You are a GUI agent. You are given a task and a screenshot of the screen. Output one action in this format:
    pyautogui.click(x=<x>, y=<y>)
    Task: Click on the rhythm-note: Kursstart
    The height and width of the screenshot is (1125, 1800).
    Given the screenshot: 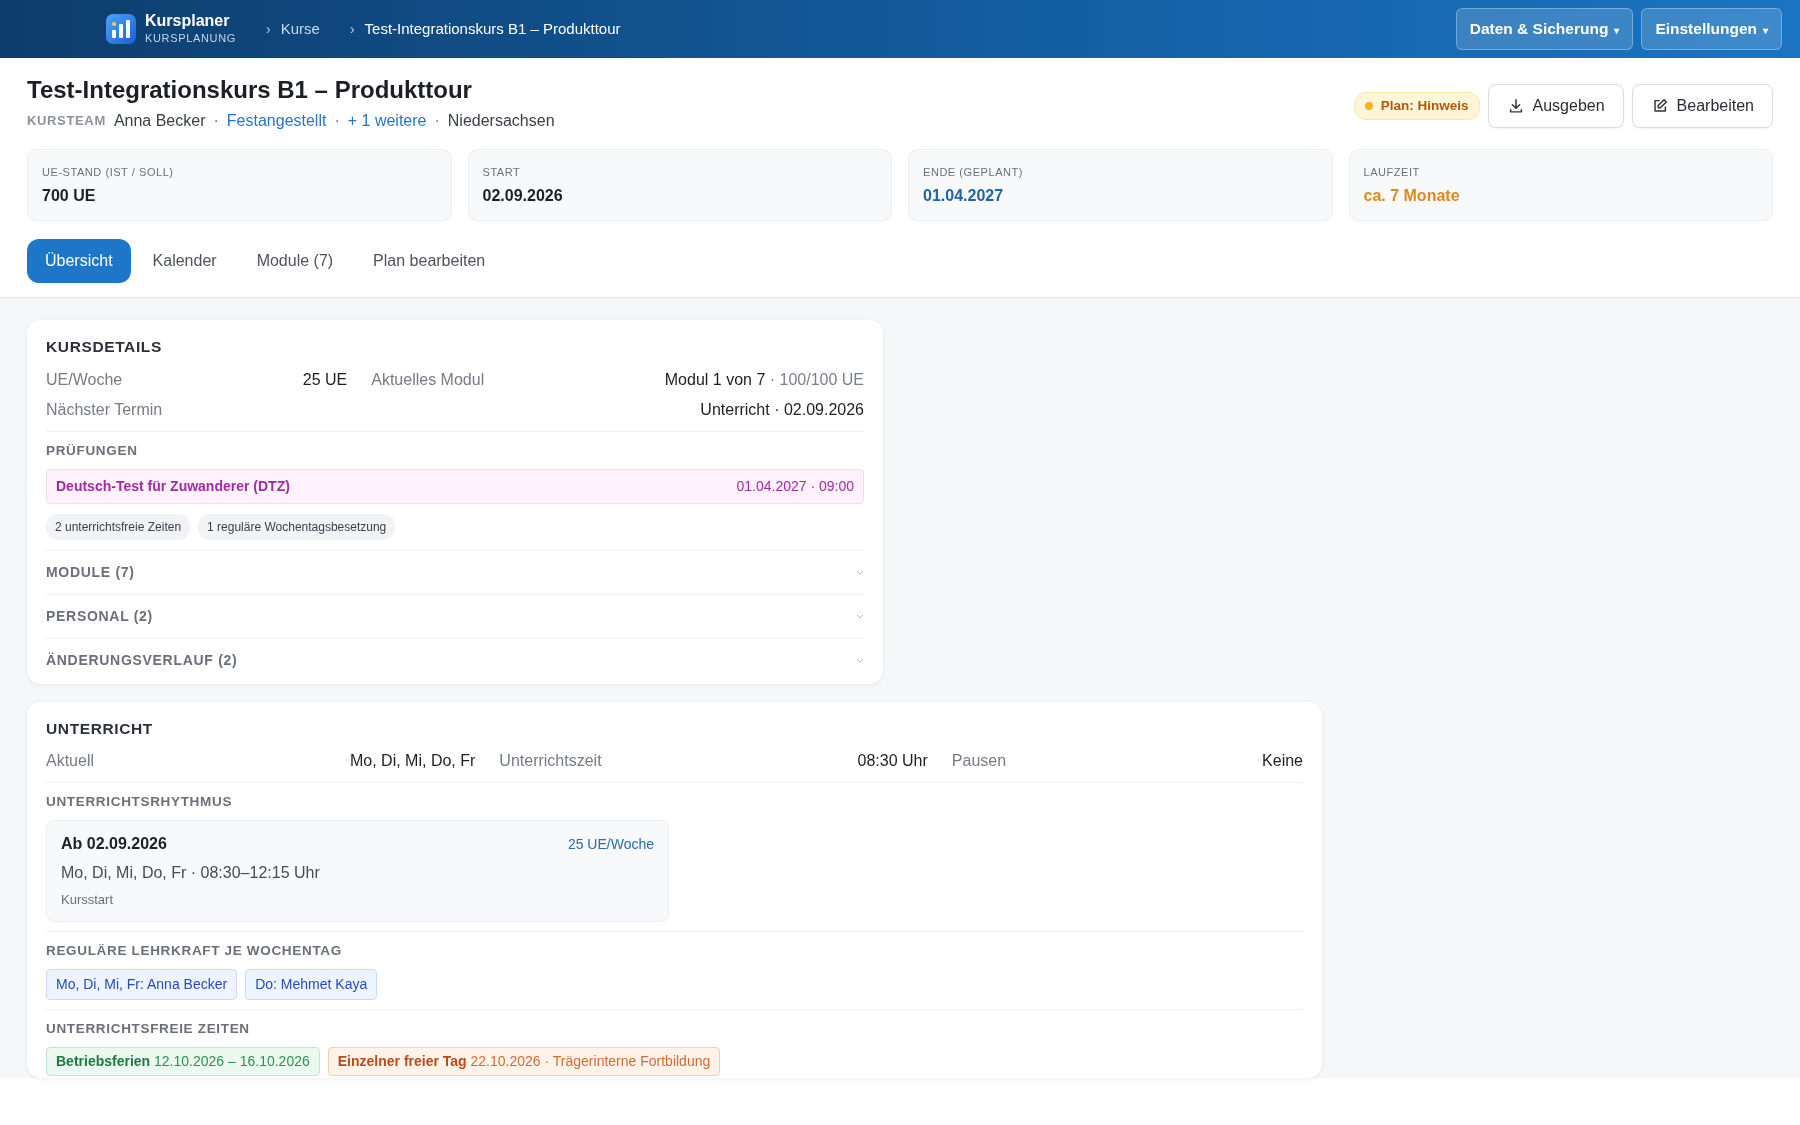 What is the action you would take?
    pyautogui.click(x=87, y=900)
    